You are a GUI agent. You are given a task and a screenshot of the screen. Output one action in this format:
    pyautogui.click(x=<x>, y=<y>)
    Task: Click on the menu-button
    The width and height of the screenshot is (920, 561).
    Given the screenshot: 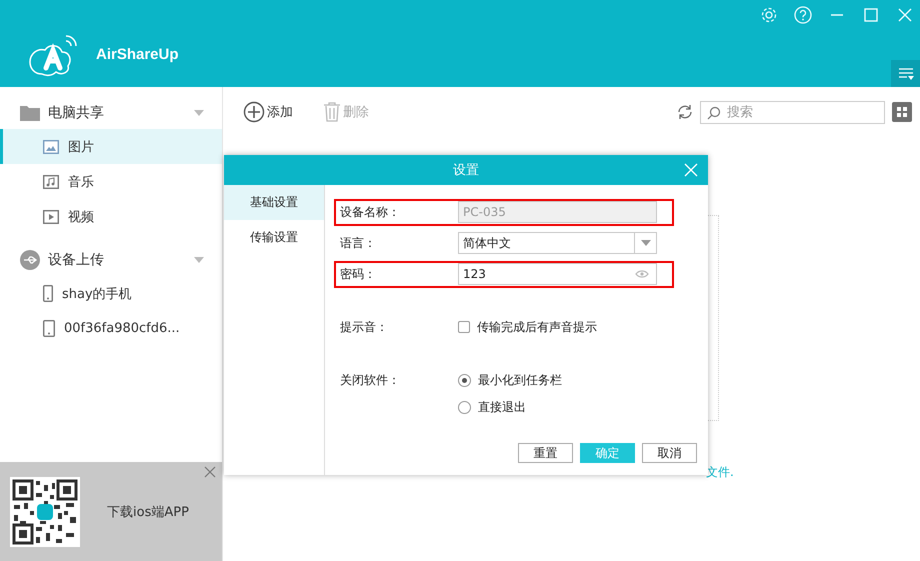 What is the action you would take?
    pyautogui.click(x=905, y=73)
    